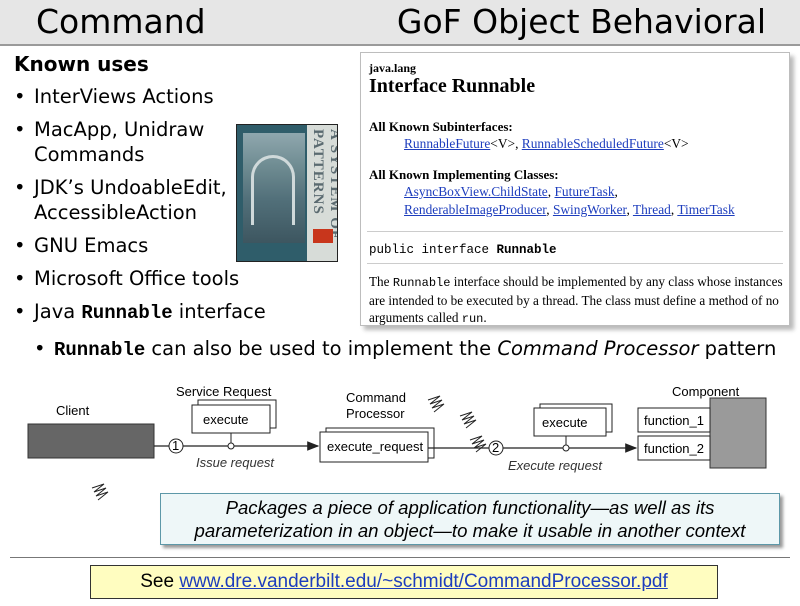 This screenshot has height=606, width=800. What do you see at coordinates (175, 445) in the screenshot?
I see `step-1-number: 1` at bounding box center [175, 445].